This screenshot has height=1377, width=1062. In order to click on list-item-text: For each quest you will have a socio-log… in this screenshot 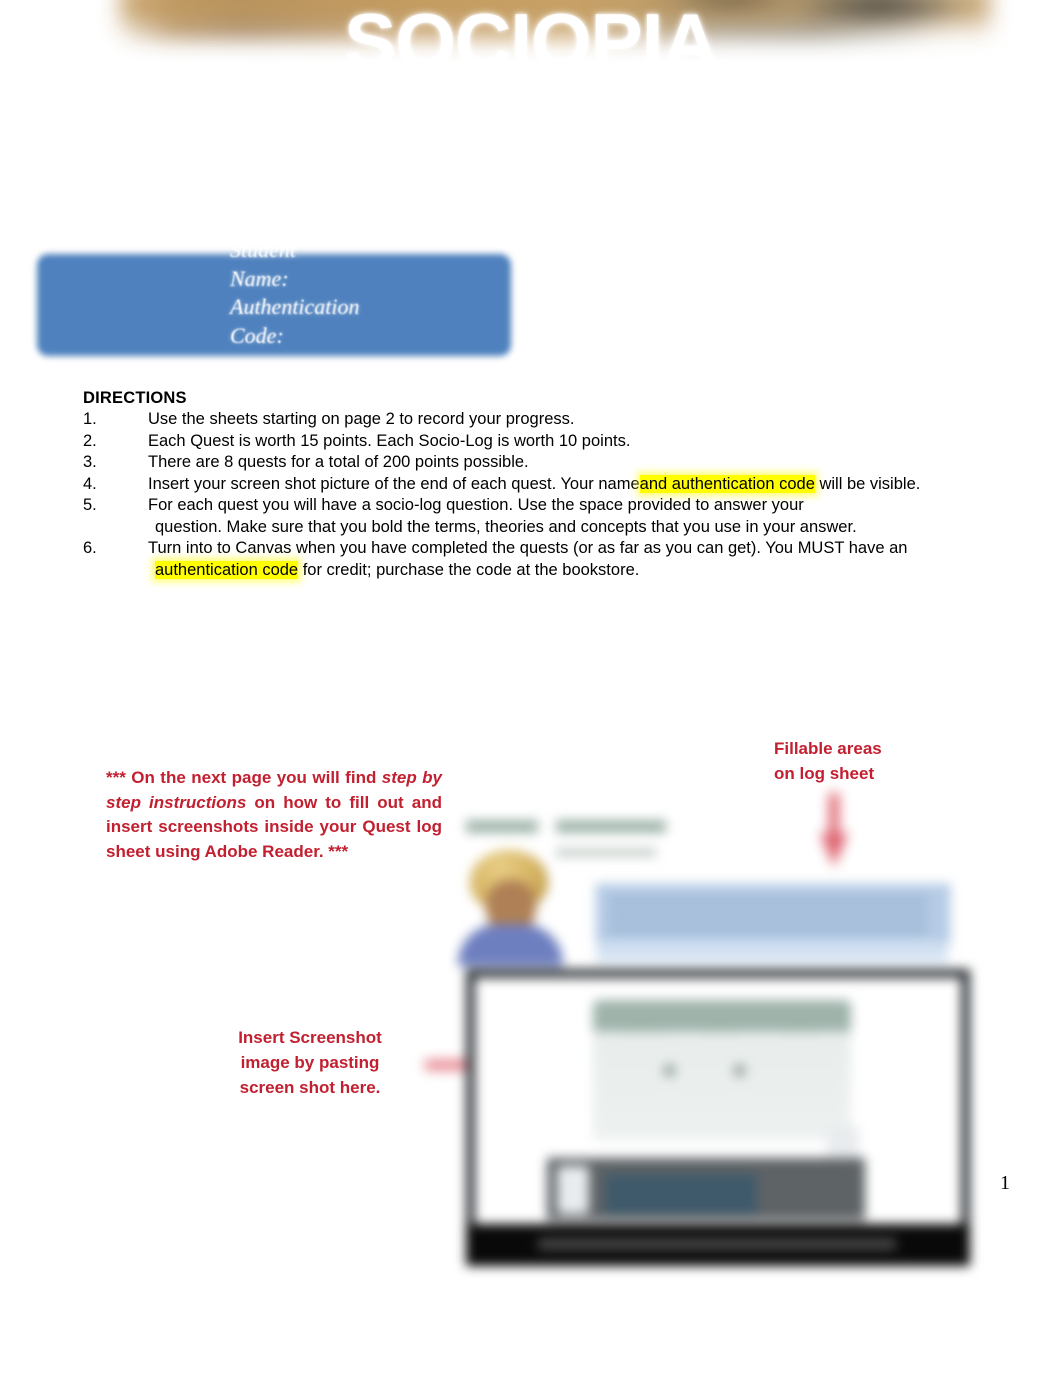, I will do `click(476, 505)`.